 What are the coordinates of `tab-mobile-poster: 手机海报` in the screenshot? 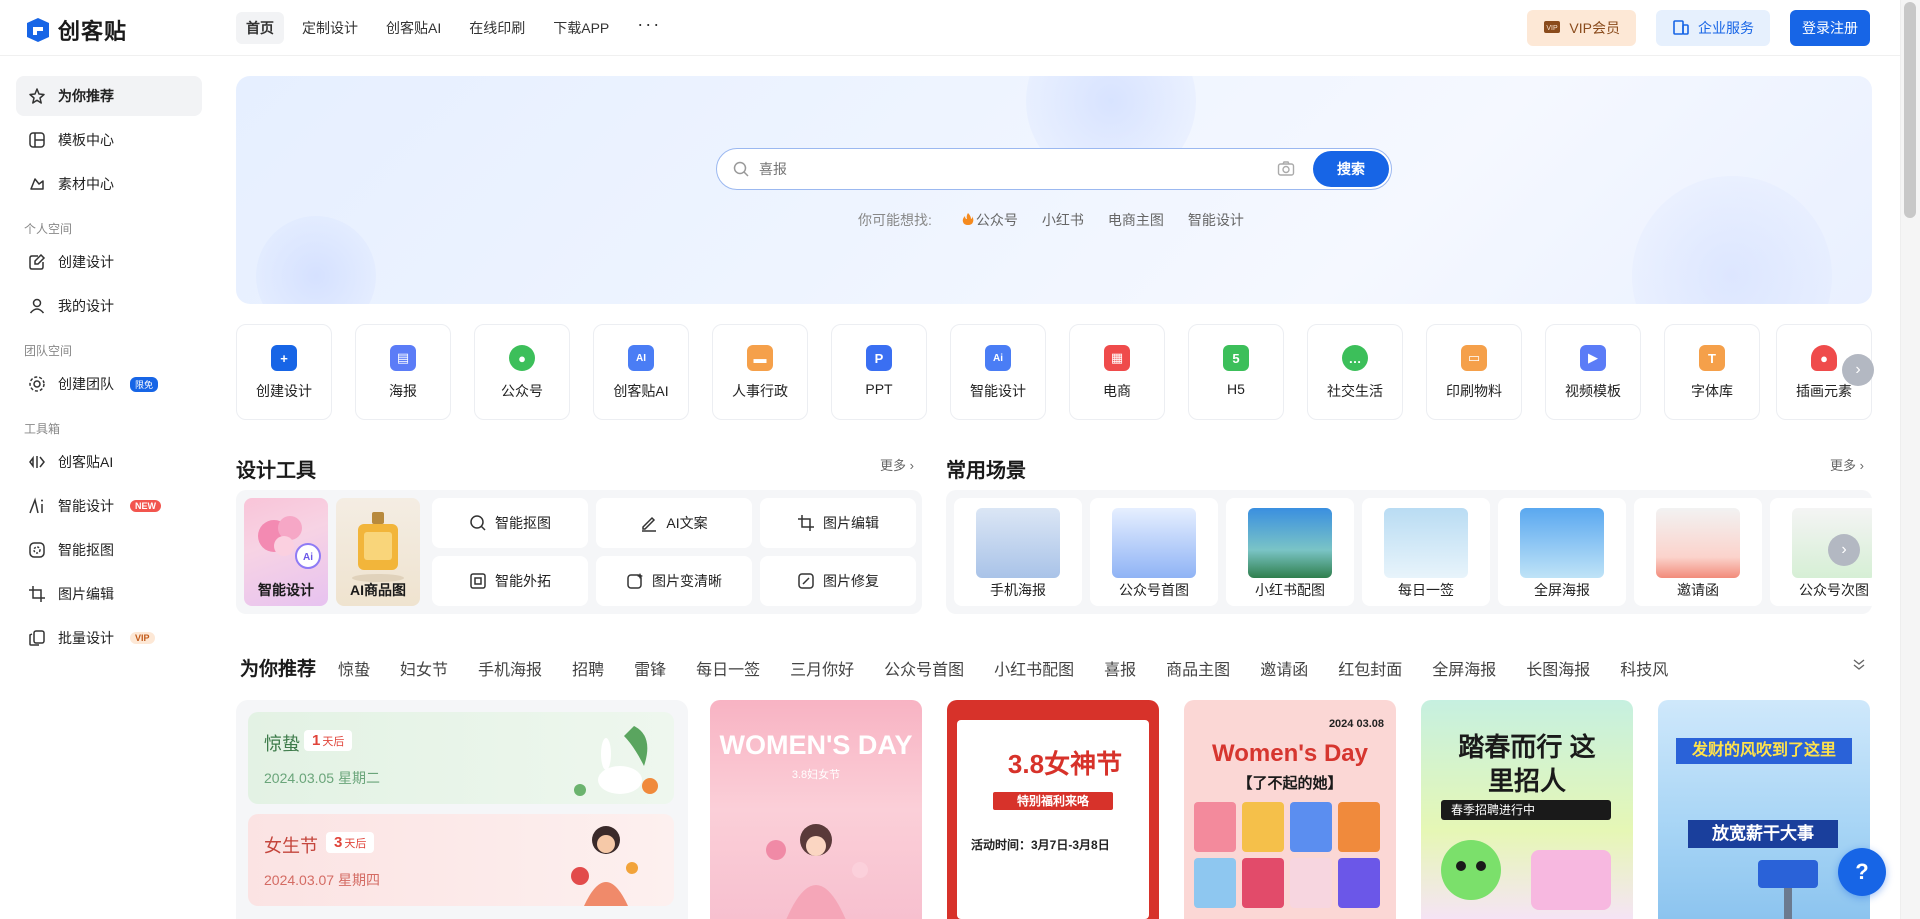 It's located at (510, 668).